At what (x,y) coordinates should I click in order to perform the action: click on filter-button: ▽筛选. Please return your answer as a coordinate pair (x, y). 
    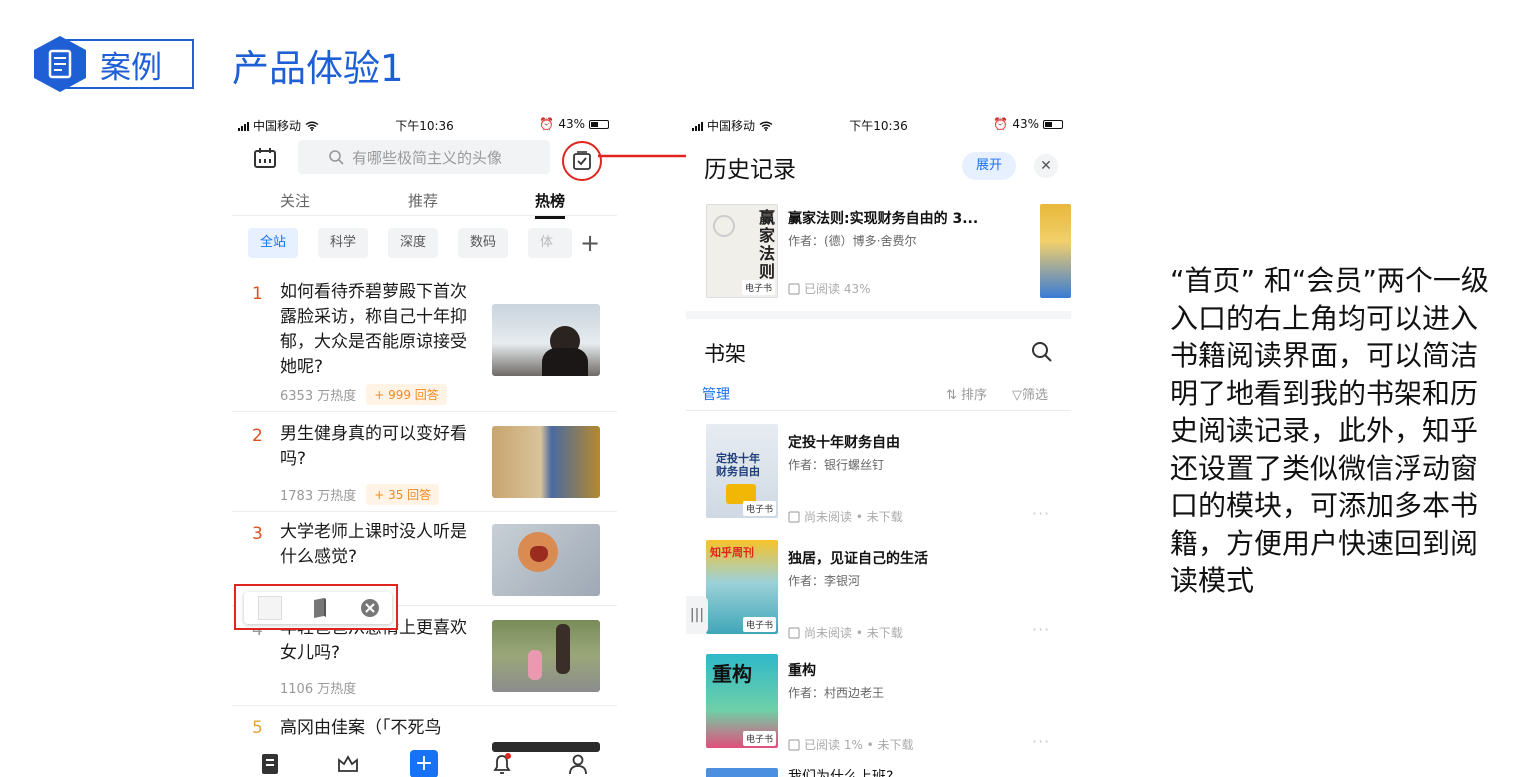
    Looking at the image, I should click on (1030, 393).